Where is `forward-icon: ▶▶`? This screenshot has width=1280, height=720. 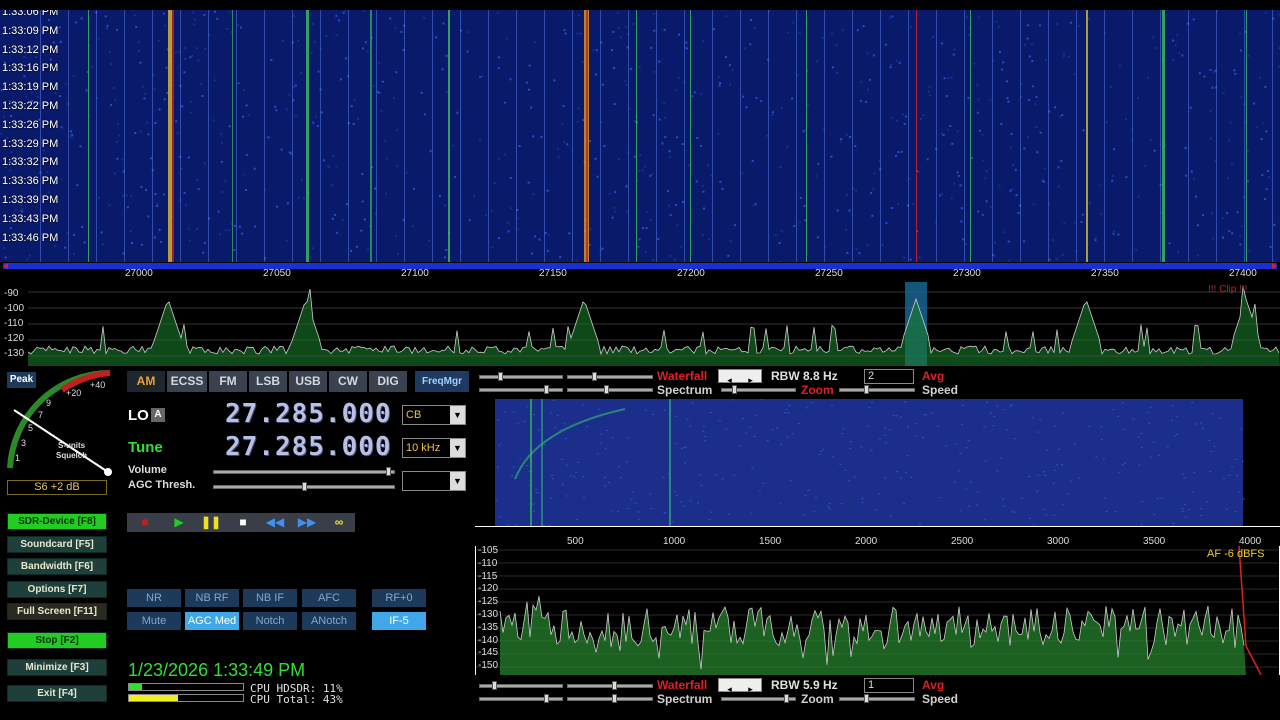
forward-icon: ▶▶ is located at coordinates (307, 522).